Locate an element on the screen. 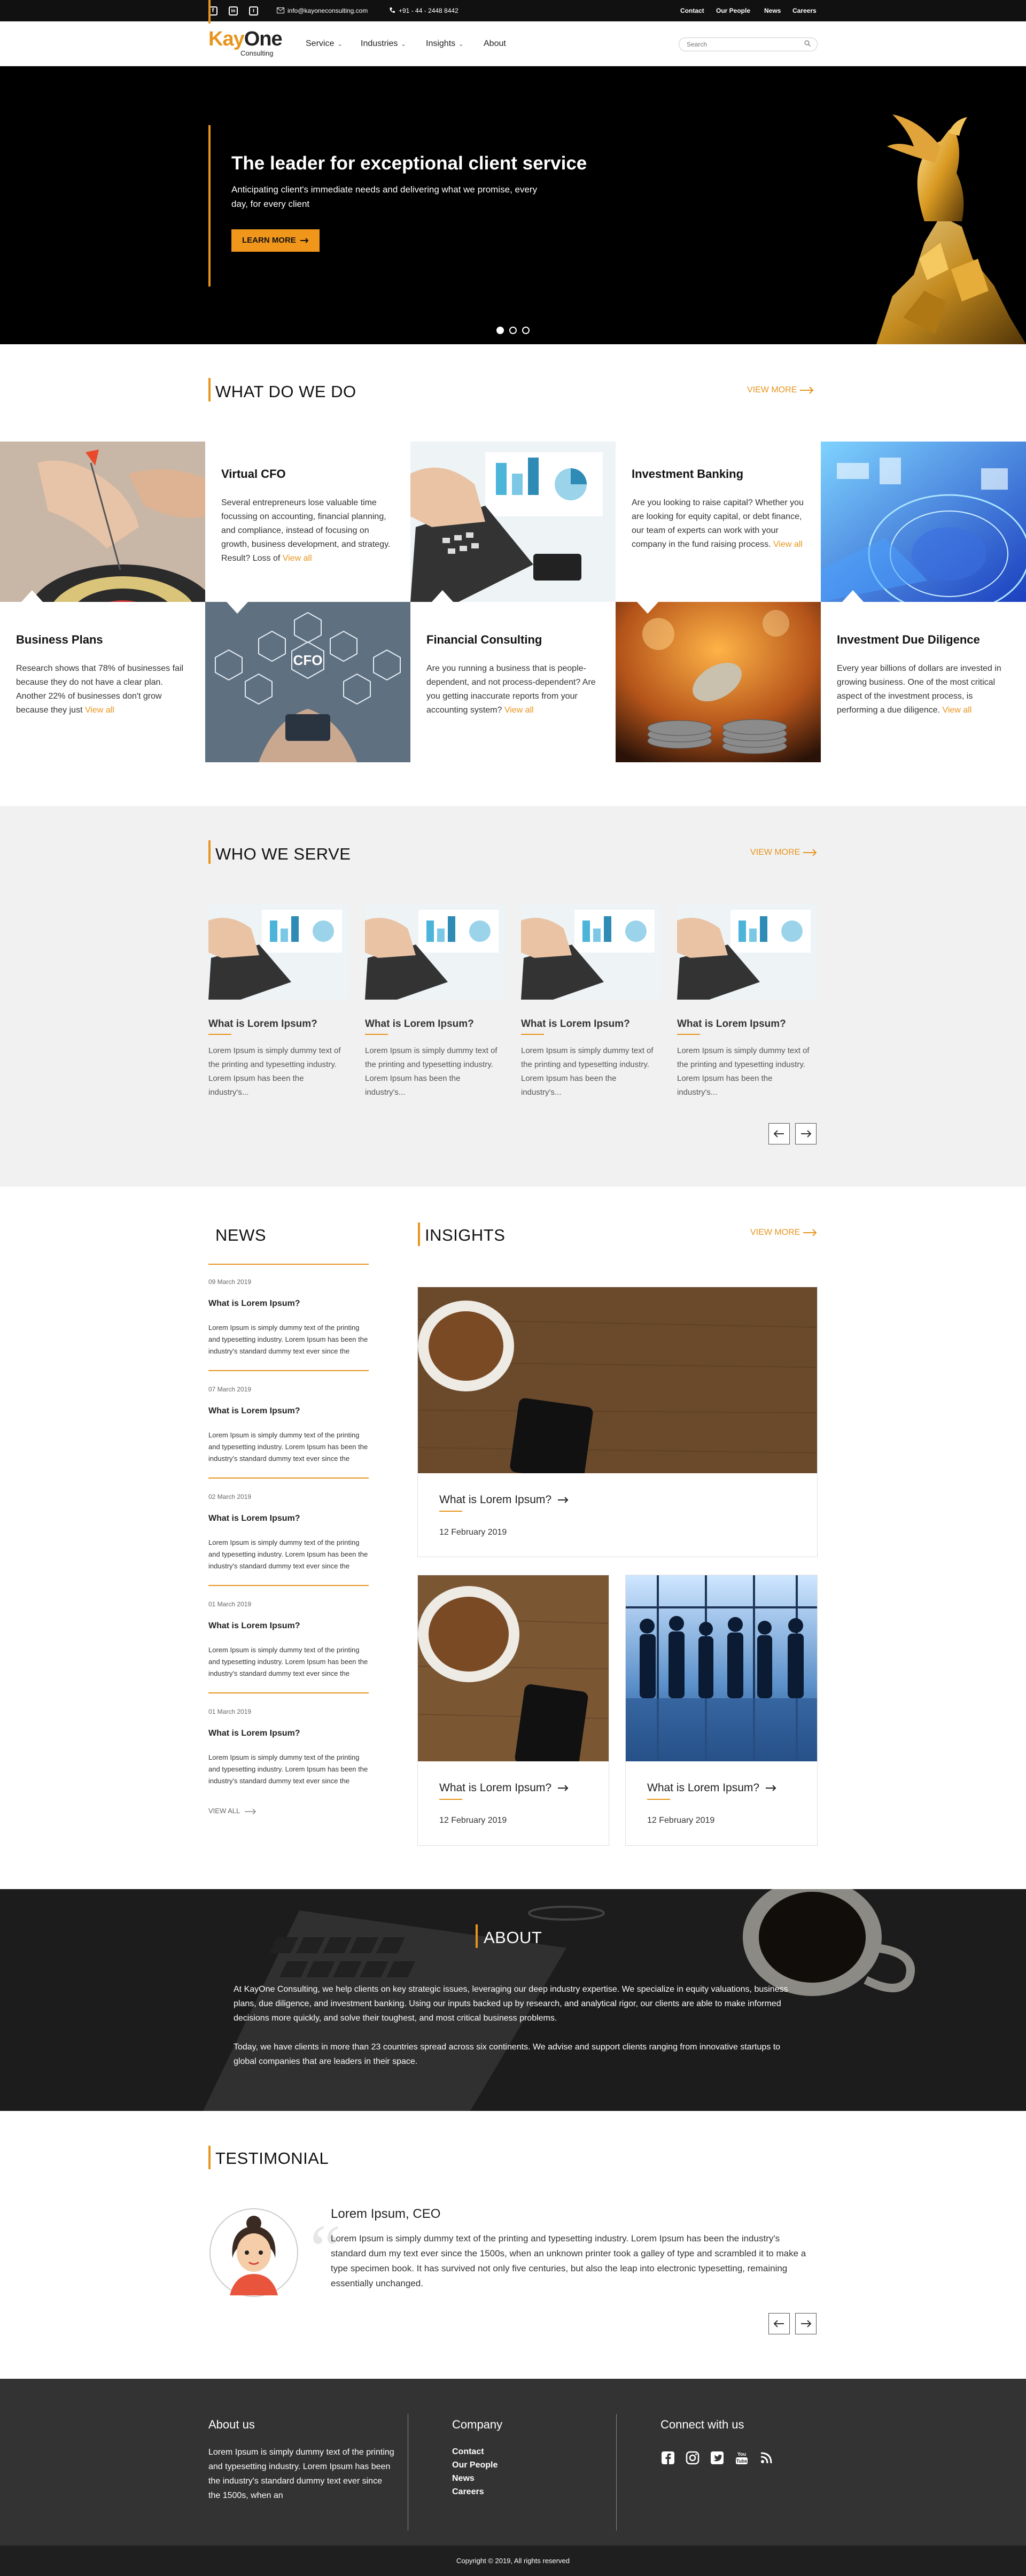 This screenshot has width=1026, height=2576. what-we-do-view-more: VIEW MORE is located at coordinates (780, 390).